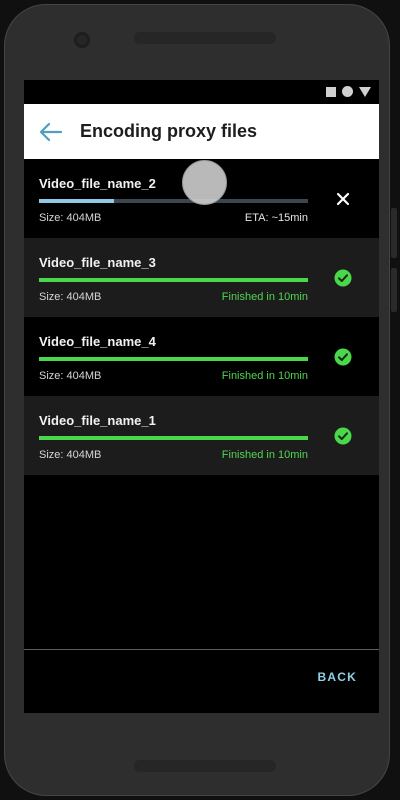 The width and height of the screenshot is (400, 800). Describe the element at coordinates (97, 341) in the screenshot. I see `file-name: Video_file_name_4` at that location.